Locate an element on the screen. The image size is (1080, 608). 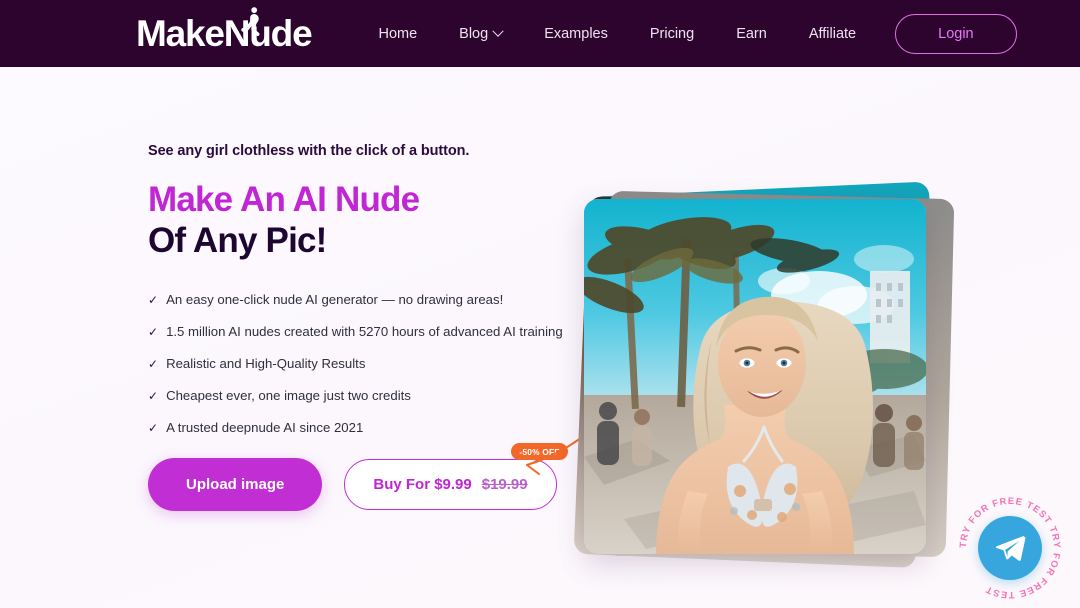
page-title: Make An AI Nude Of Any Pic! is located at coordinates (363, 221).